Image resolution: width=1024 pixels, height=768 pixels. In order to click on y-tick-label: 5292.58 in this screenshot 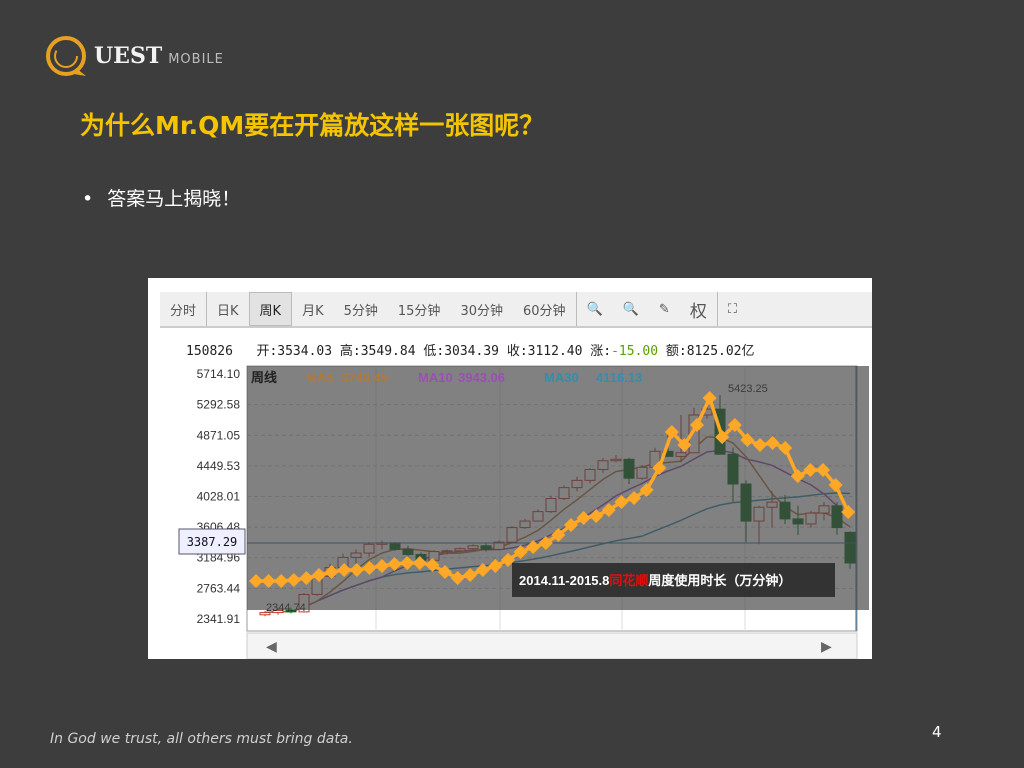, I will do `click(219, 405)`.